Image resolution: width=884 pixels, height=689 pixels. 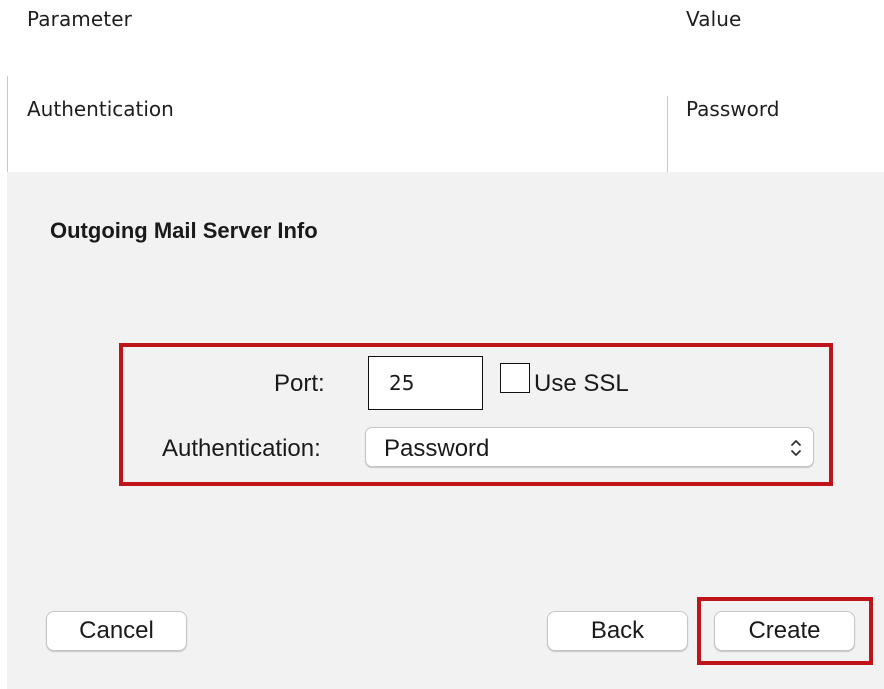 What do you see at coordinates (714, 19) in the screenshot?
I see `table-header-value: Value` at bounding box center [714, 19].